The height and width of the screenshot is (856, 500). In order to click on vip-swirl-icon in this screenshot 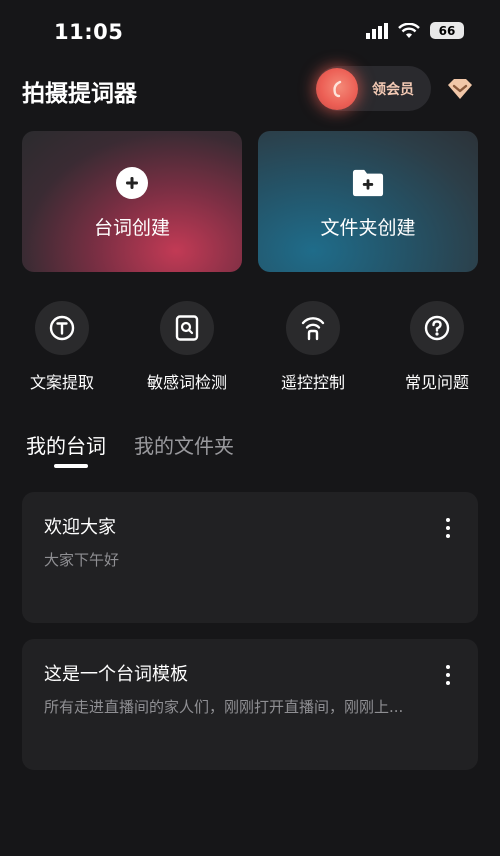, I will do `click(337, 88)`.